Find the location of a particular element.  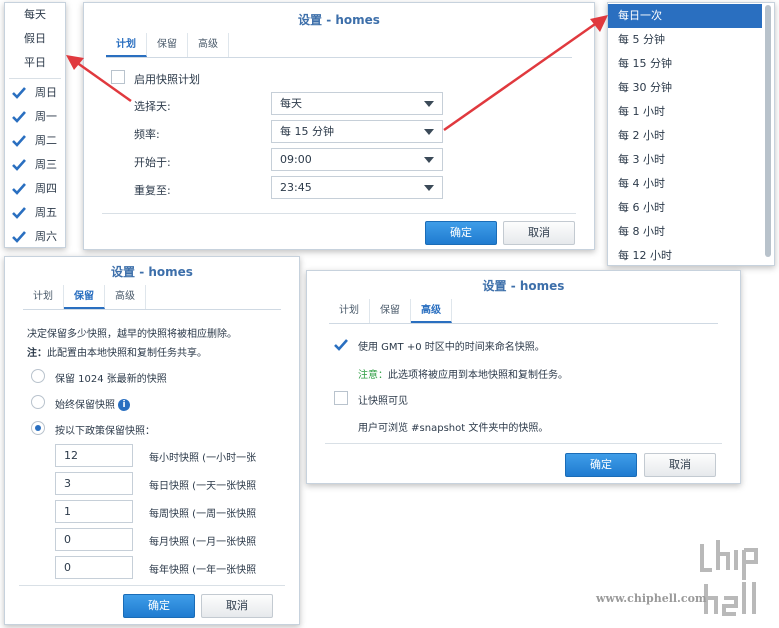

arrow-to-days-menu is located at coordinates (99, 79).